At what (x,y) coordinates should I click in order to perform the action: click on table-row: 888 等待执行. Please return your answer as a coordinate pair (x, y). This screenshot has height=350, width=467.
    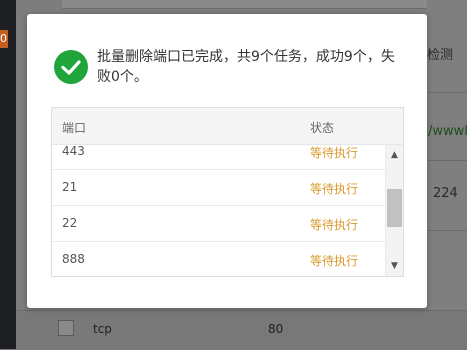
    Looking at the image, I should click on (218, 258).